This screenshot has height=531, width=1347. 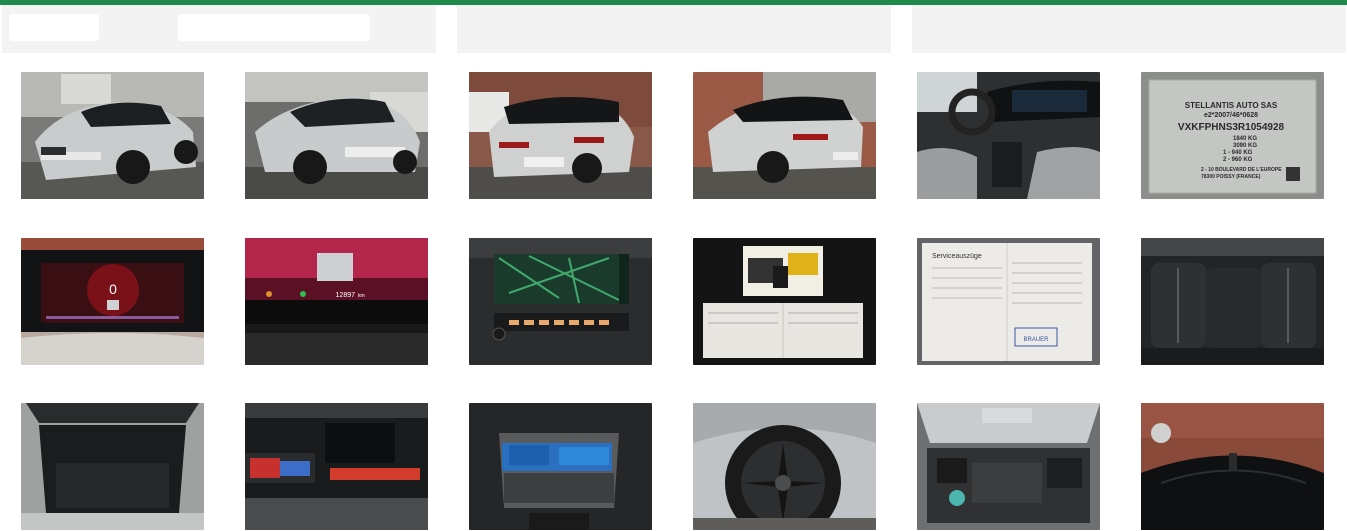 I want to click on photo-wheel-rim, so click(x=784, y=466).